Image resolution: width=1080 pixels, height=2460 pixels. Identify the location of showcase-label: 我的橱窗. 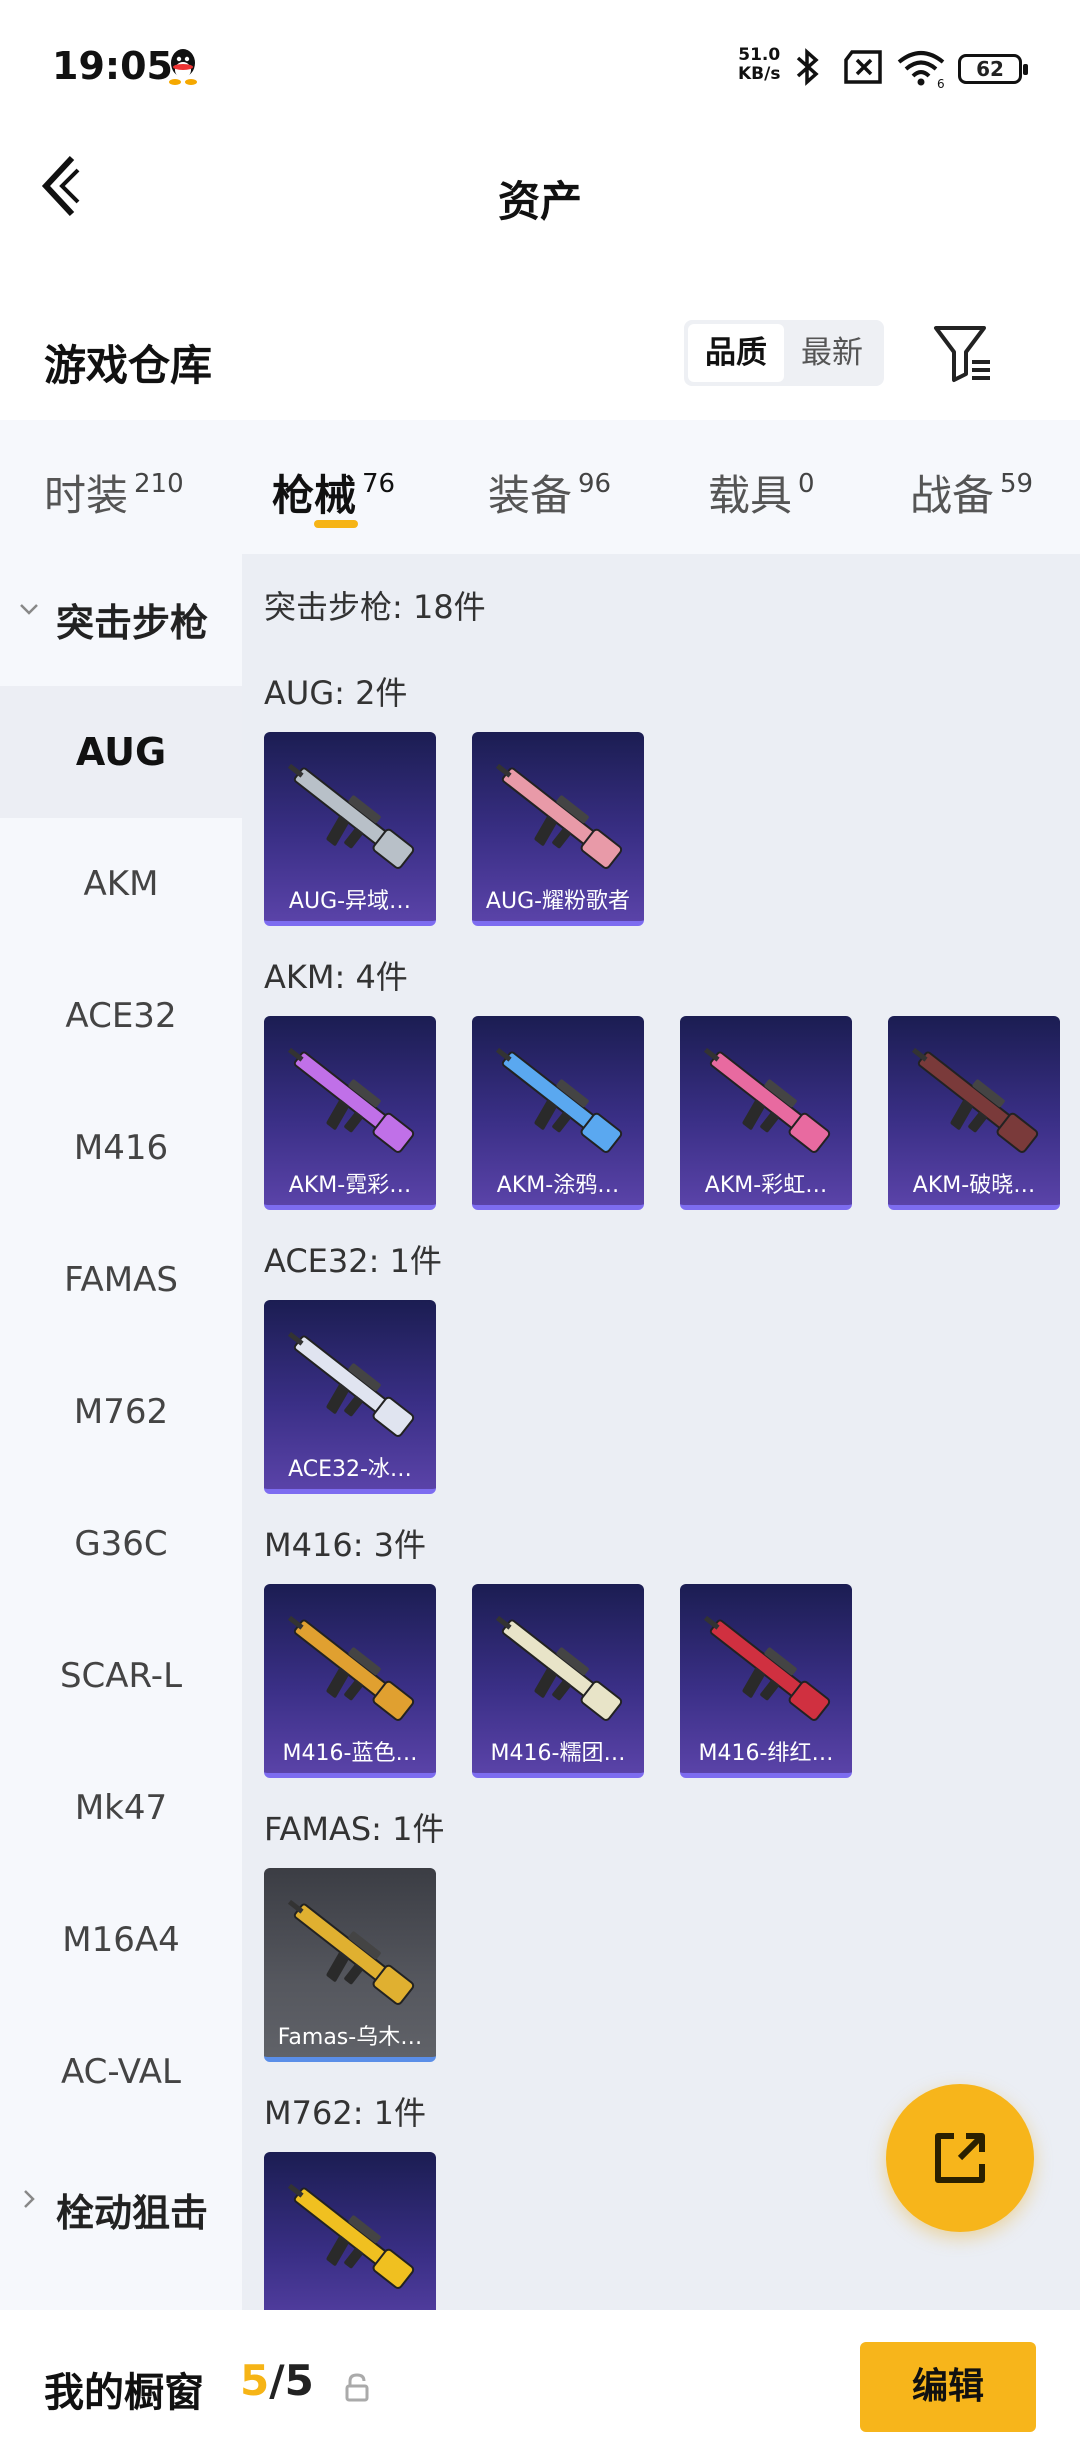
(124, 2393).